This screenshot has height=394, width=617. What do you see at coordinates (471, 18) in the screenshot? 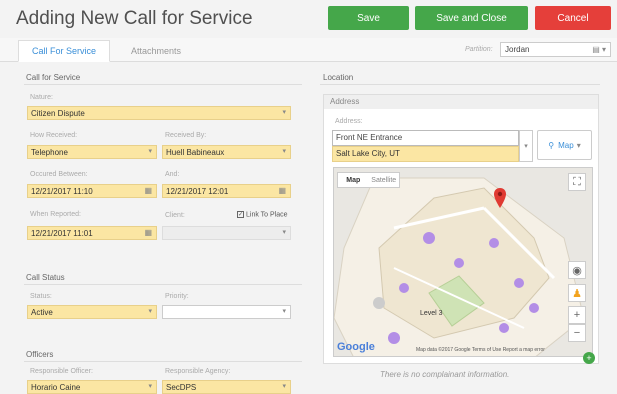
I see `save-and-close-button: Save and Close` at bounding box center [471, 18].